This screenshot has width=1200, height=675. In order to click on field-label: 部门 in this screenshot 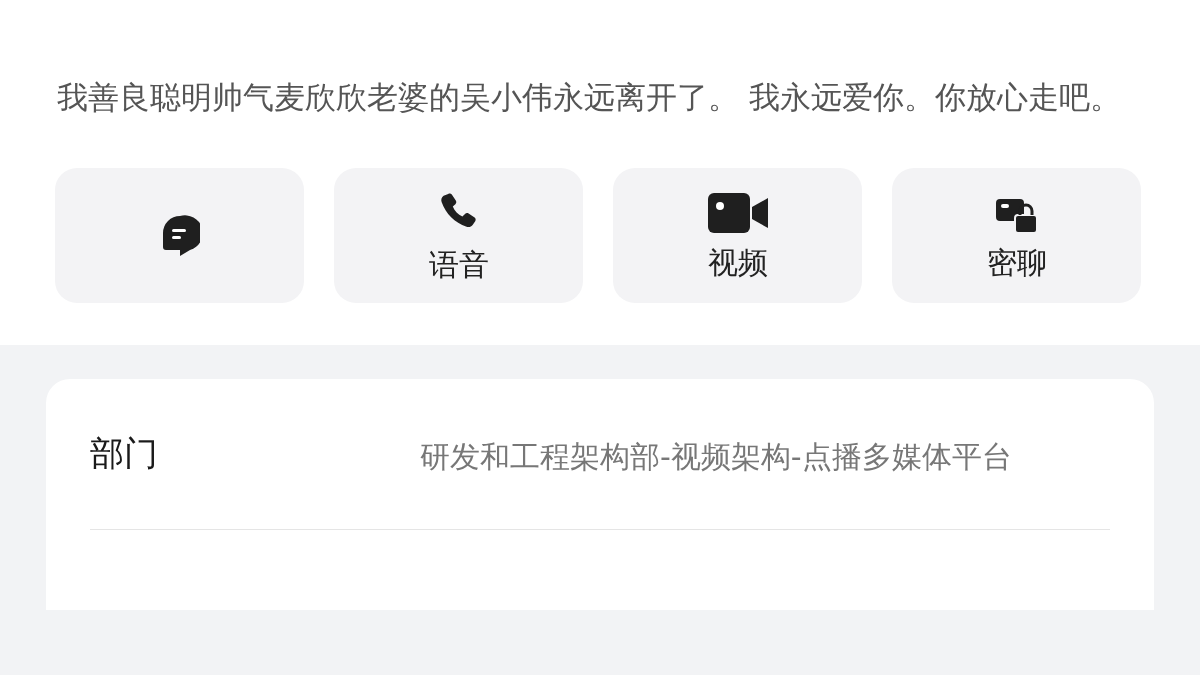, I will do `click(124, 453)`.